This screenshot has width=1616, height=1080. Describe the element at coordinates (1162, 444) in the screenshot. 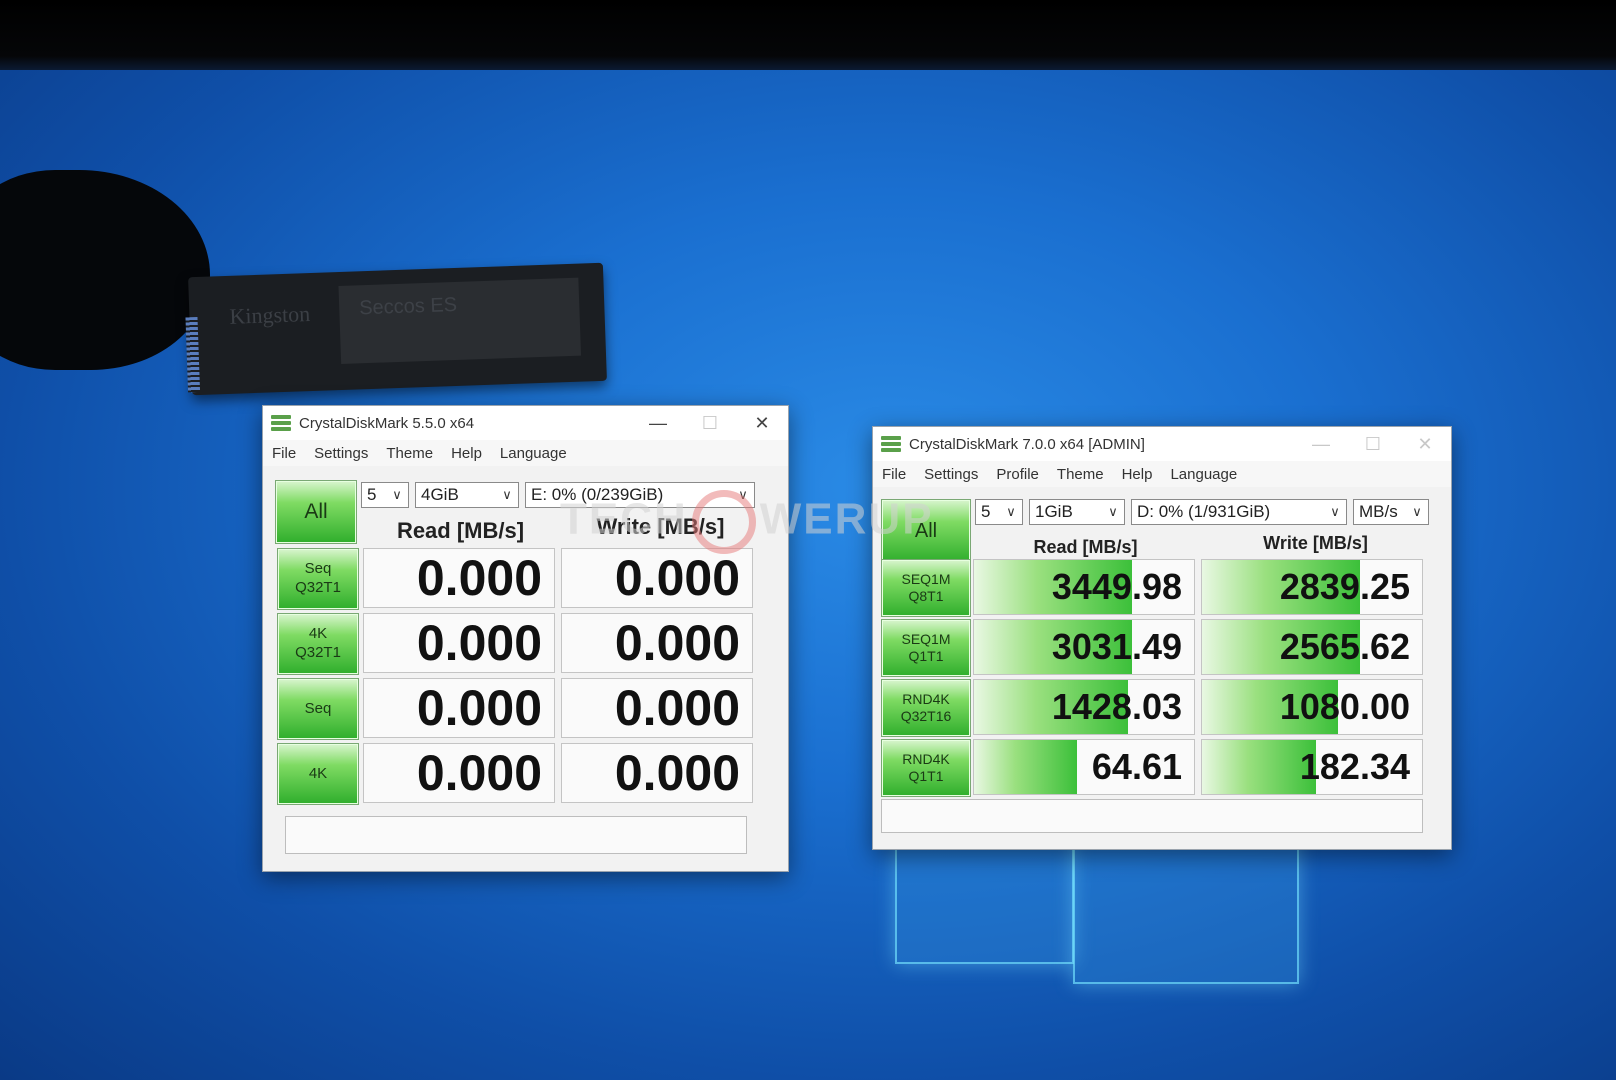

I see `title-bar: CrystalDiskMark 7.0.0 x64 [ADMIN] — ☐ ✕` at that location.